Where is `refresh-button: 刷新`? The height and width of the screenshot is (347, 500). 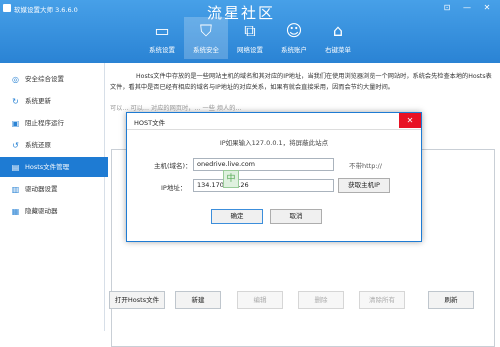 refresh-button: 刷新 is located at coordinates (451, 300).